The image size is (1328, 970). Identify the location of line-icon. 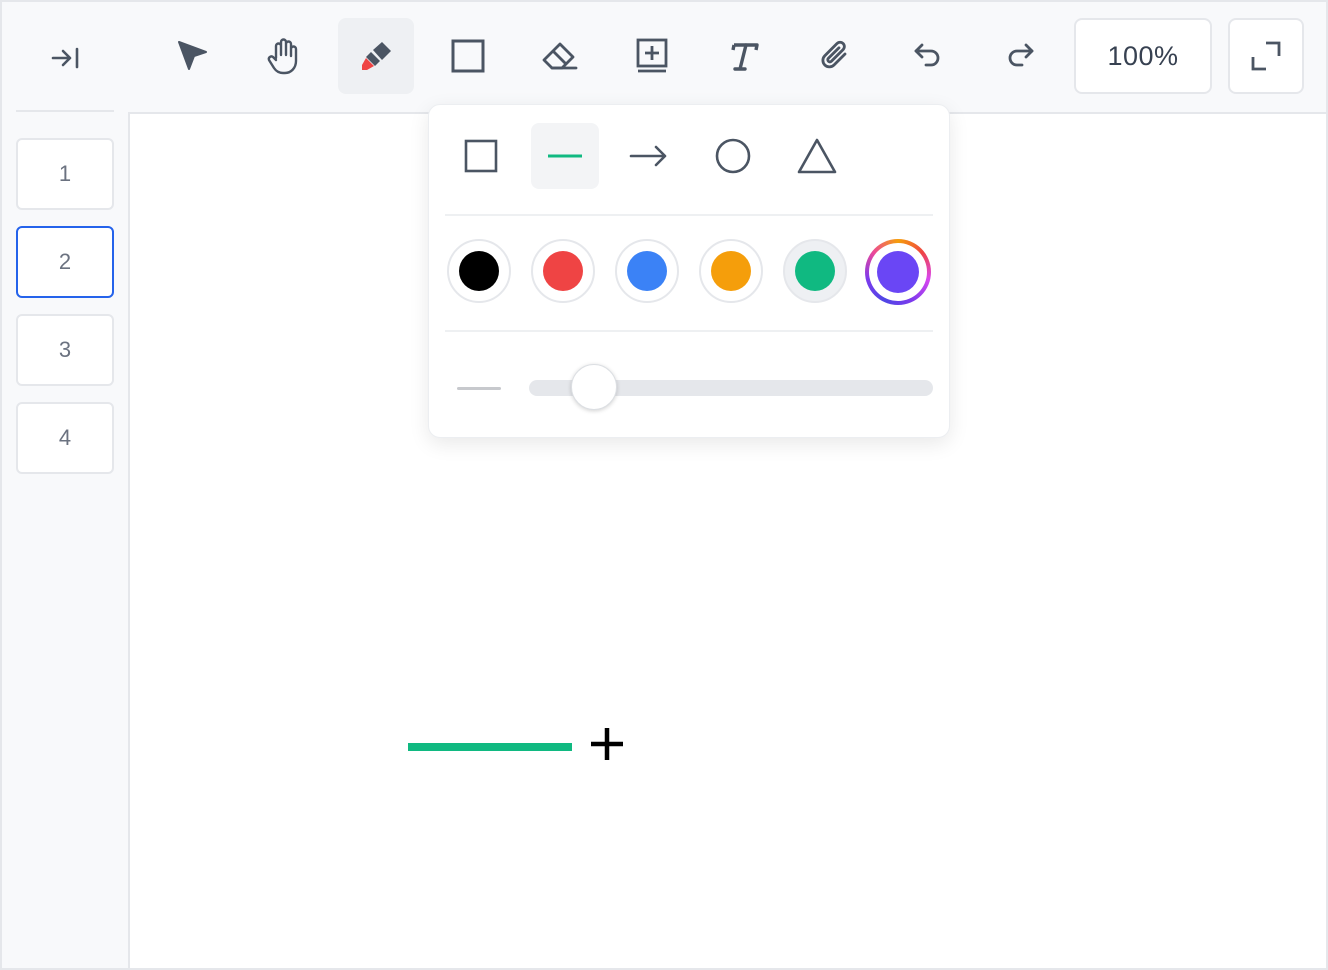
(565, 156).